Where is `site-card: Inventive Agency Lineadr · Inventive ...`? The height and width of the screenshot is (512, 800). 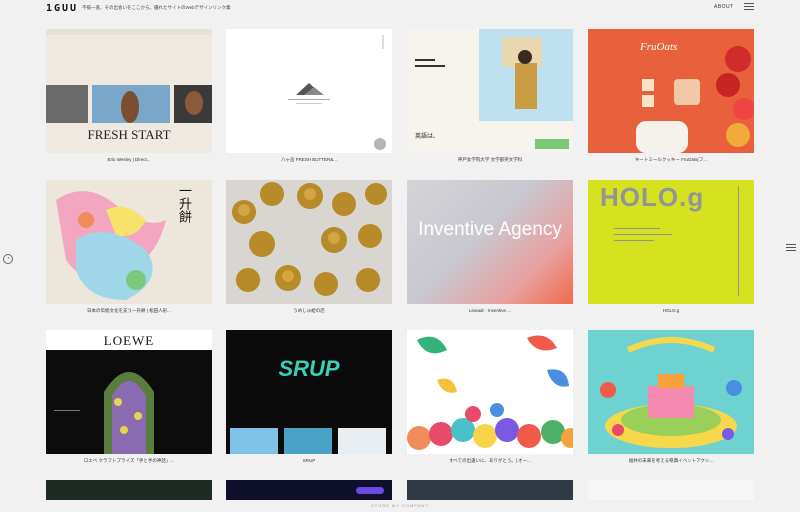 site-card: Inventive Agency Lineadr · Inventive ... is located at coordinates (490, 246).